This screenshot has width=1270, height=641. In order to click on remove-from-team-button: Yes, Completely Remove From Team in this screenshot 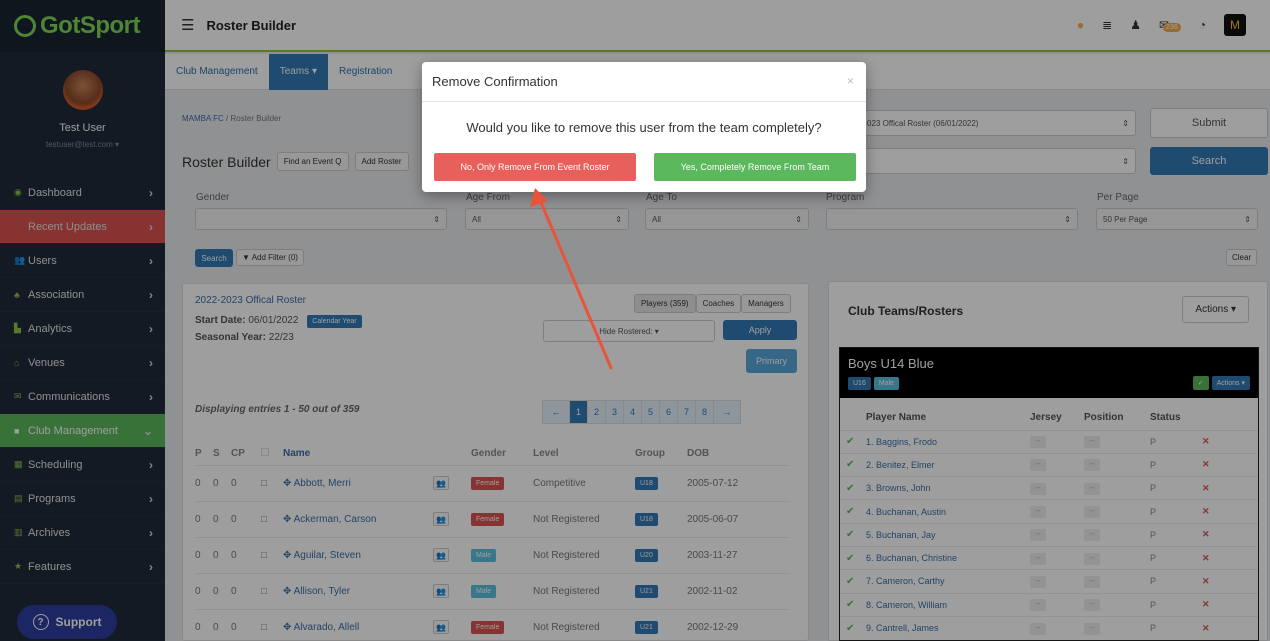, I will do `click(755, 167)`.